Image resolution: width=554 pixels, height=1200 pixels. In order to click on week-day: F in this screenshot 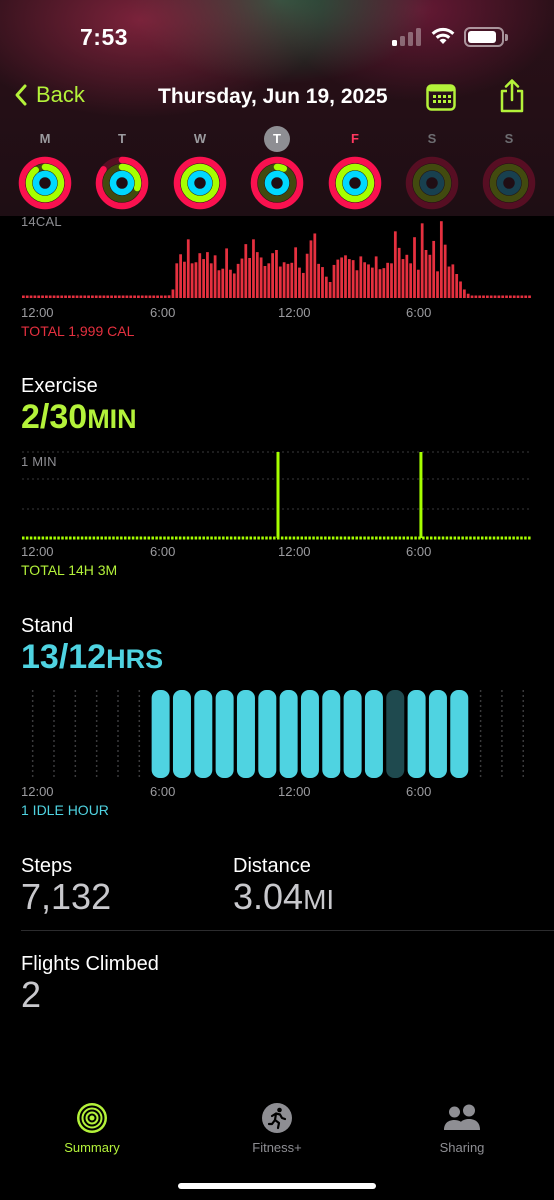, I will do `click(355, 168)`.